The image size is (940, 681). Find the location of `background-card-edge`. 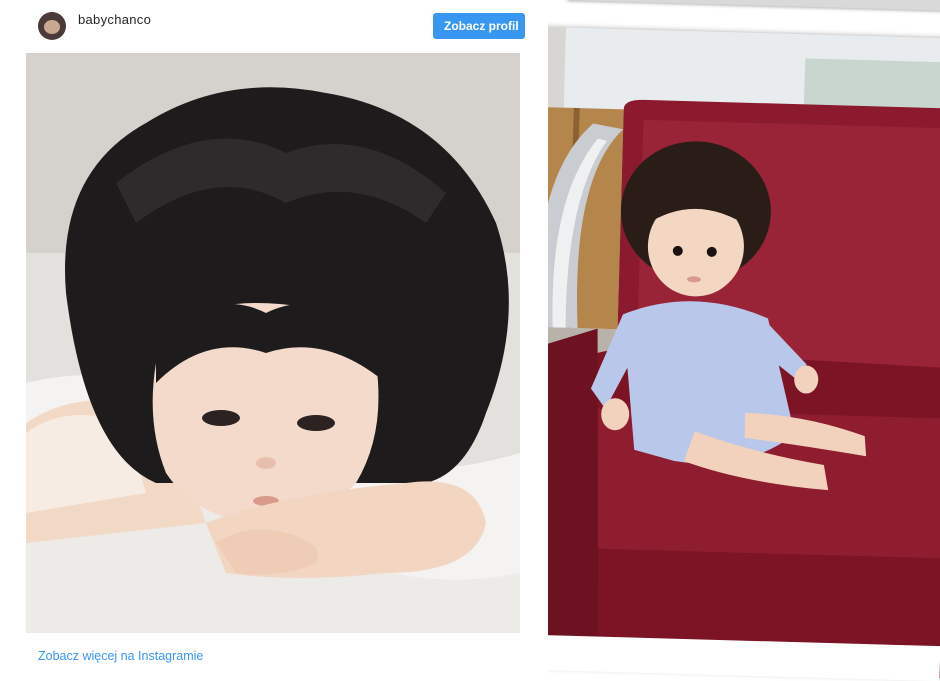

background-card-edge is located at coordinates (753, 6).